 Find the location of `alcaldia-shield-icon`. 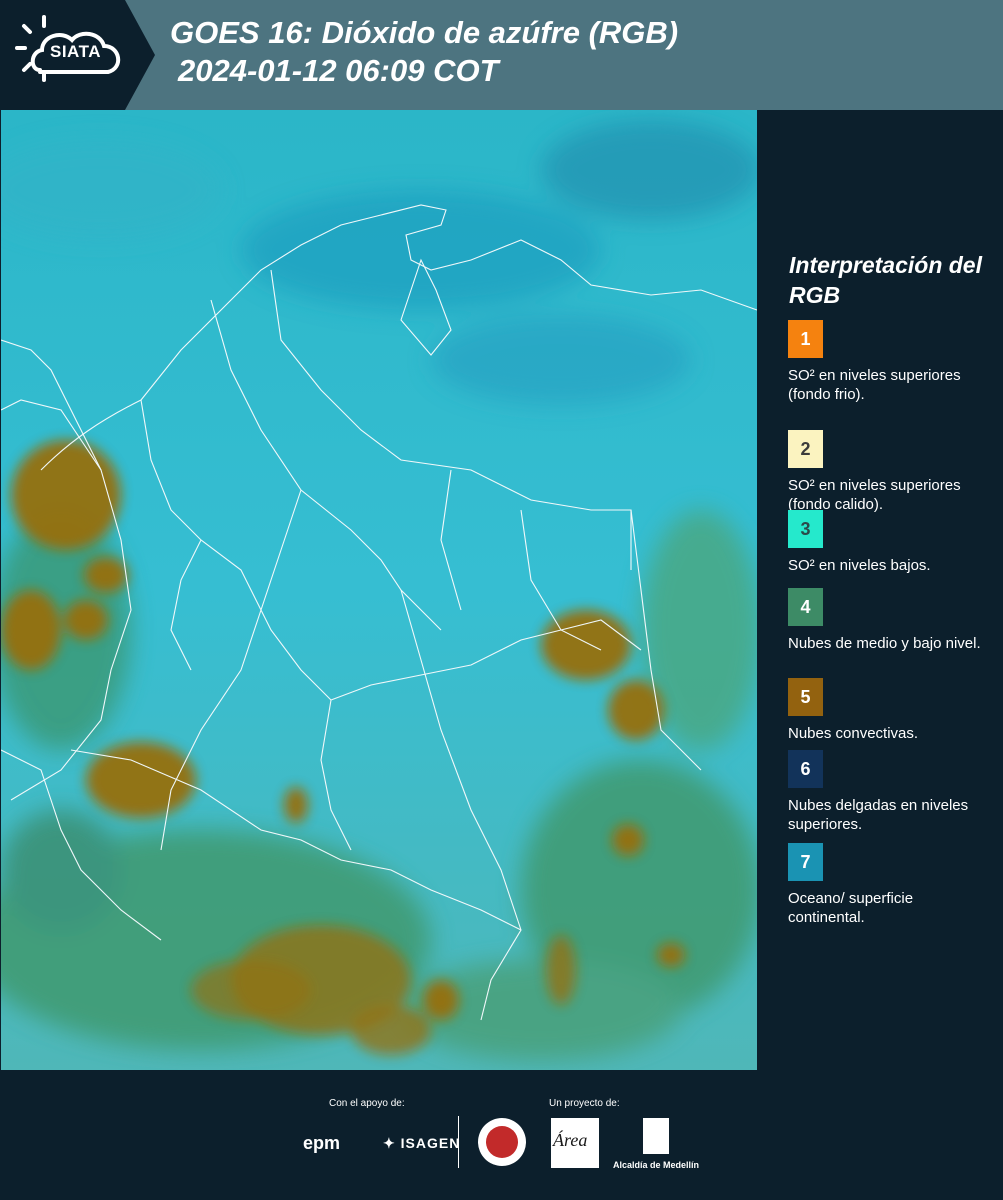

alcaldia-shield-icon is located at coordinates (656, 1136).